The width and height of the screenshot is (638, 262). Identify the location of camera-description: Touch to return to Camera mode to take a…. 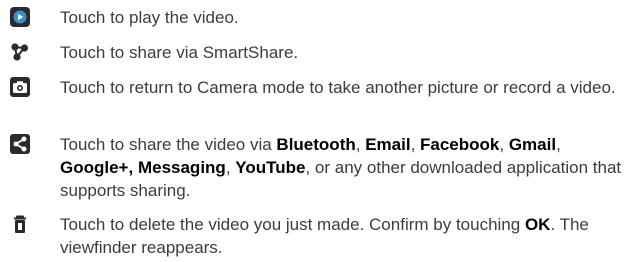
(338, 87).